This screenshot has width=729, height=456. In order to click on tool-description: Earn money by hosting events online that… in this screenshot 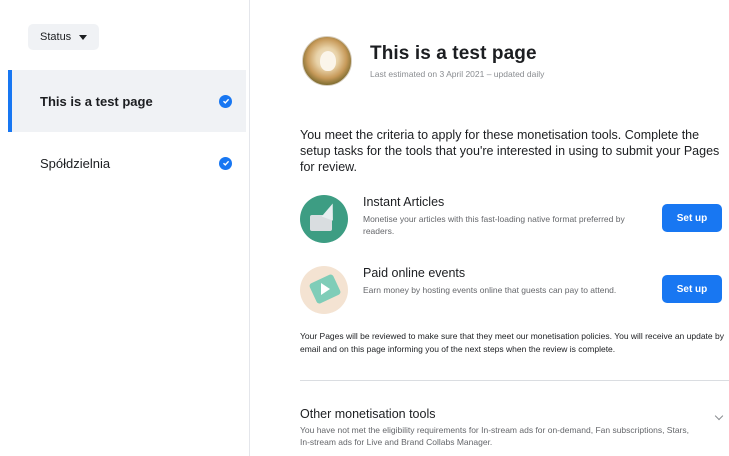, I will do `click(490, 290)`.